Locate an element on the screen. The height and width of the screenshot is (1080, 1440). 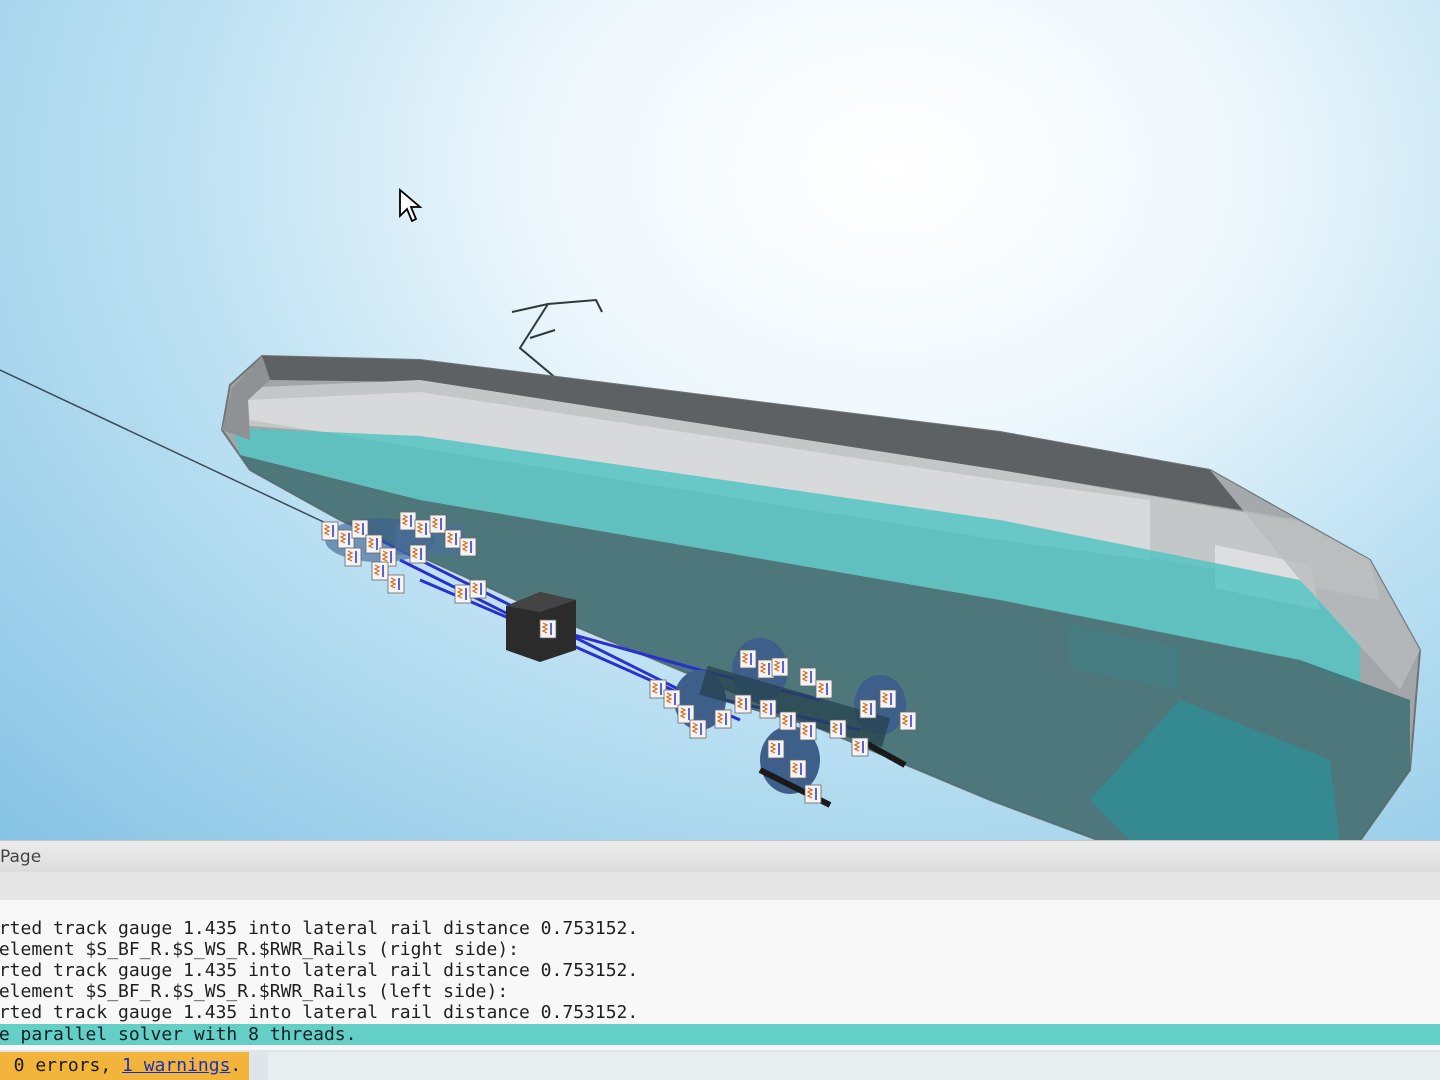
status-errors-text: , 0 errors, is located at coordinates (61, 1065).